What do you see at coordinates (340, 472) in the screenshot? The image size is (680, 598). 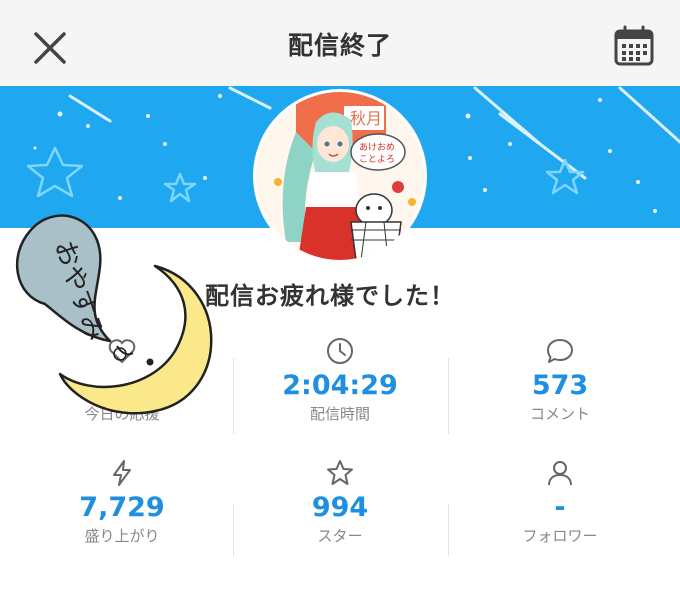 I see `star-icon` at bounding box center [340, 472].